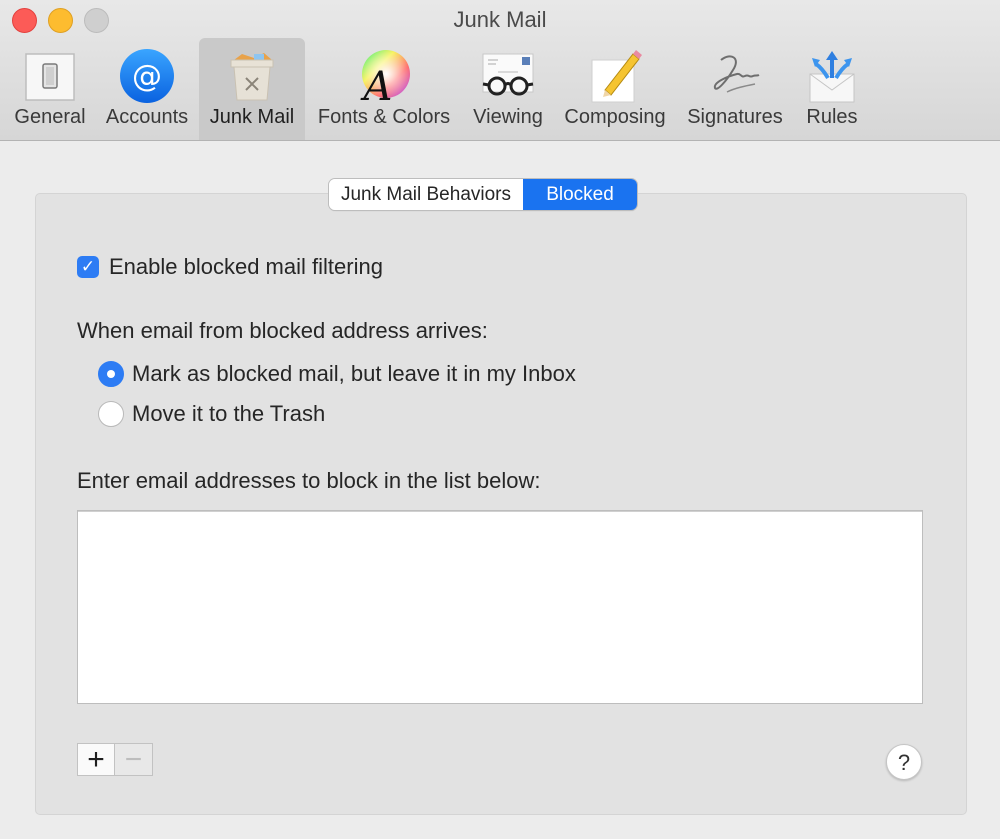  What do you see at coordinates (500, 19) in the screenshot?
I see `window-title: Junk Mail` at bounding box center [500, 19].